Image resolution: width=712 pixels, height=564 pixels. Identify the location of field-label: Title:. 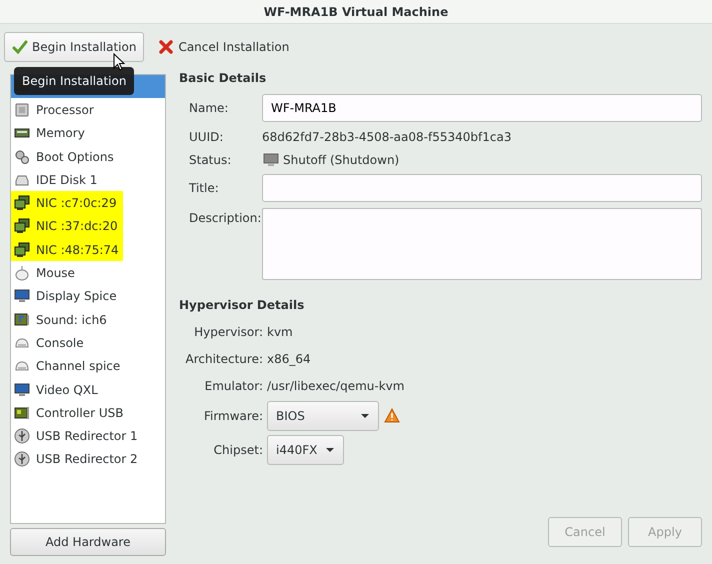
(204, 188).